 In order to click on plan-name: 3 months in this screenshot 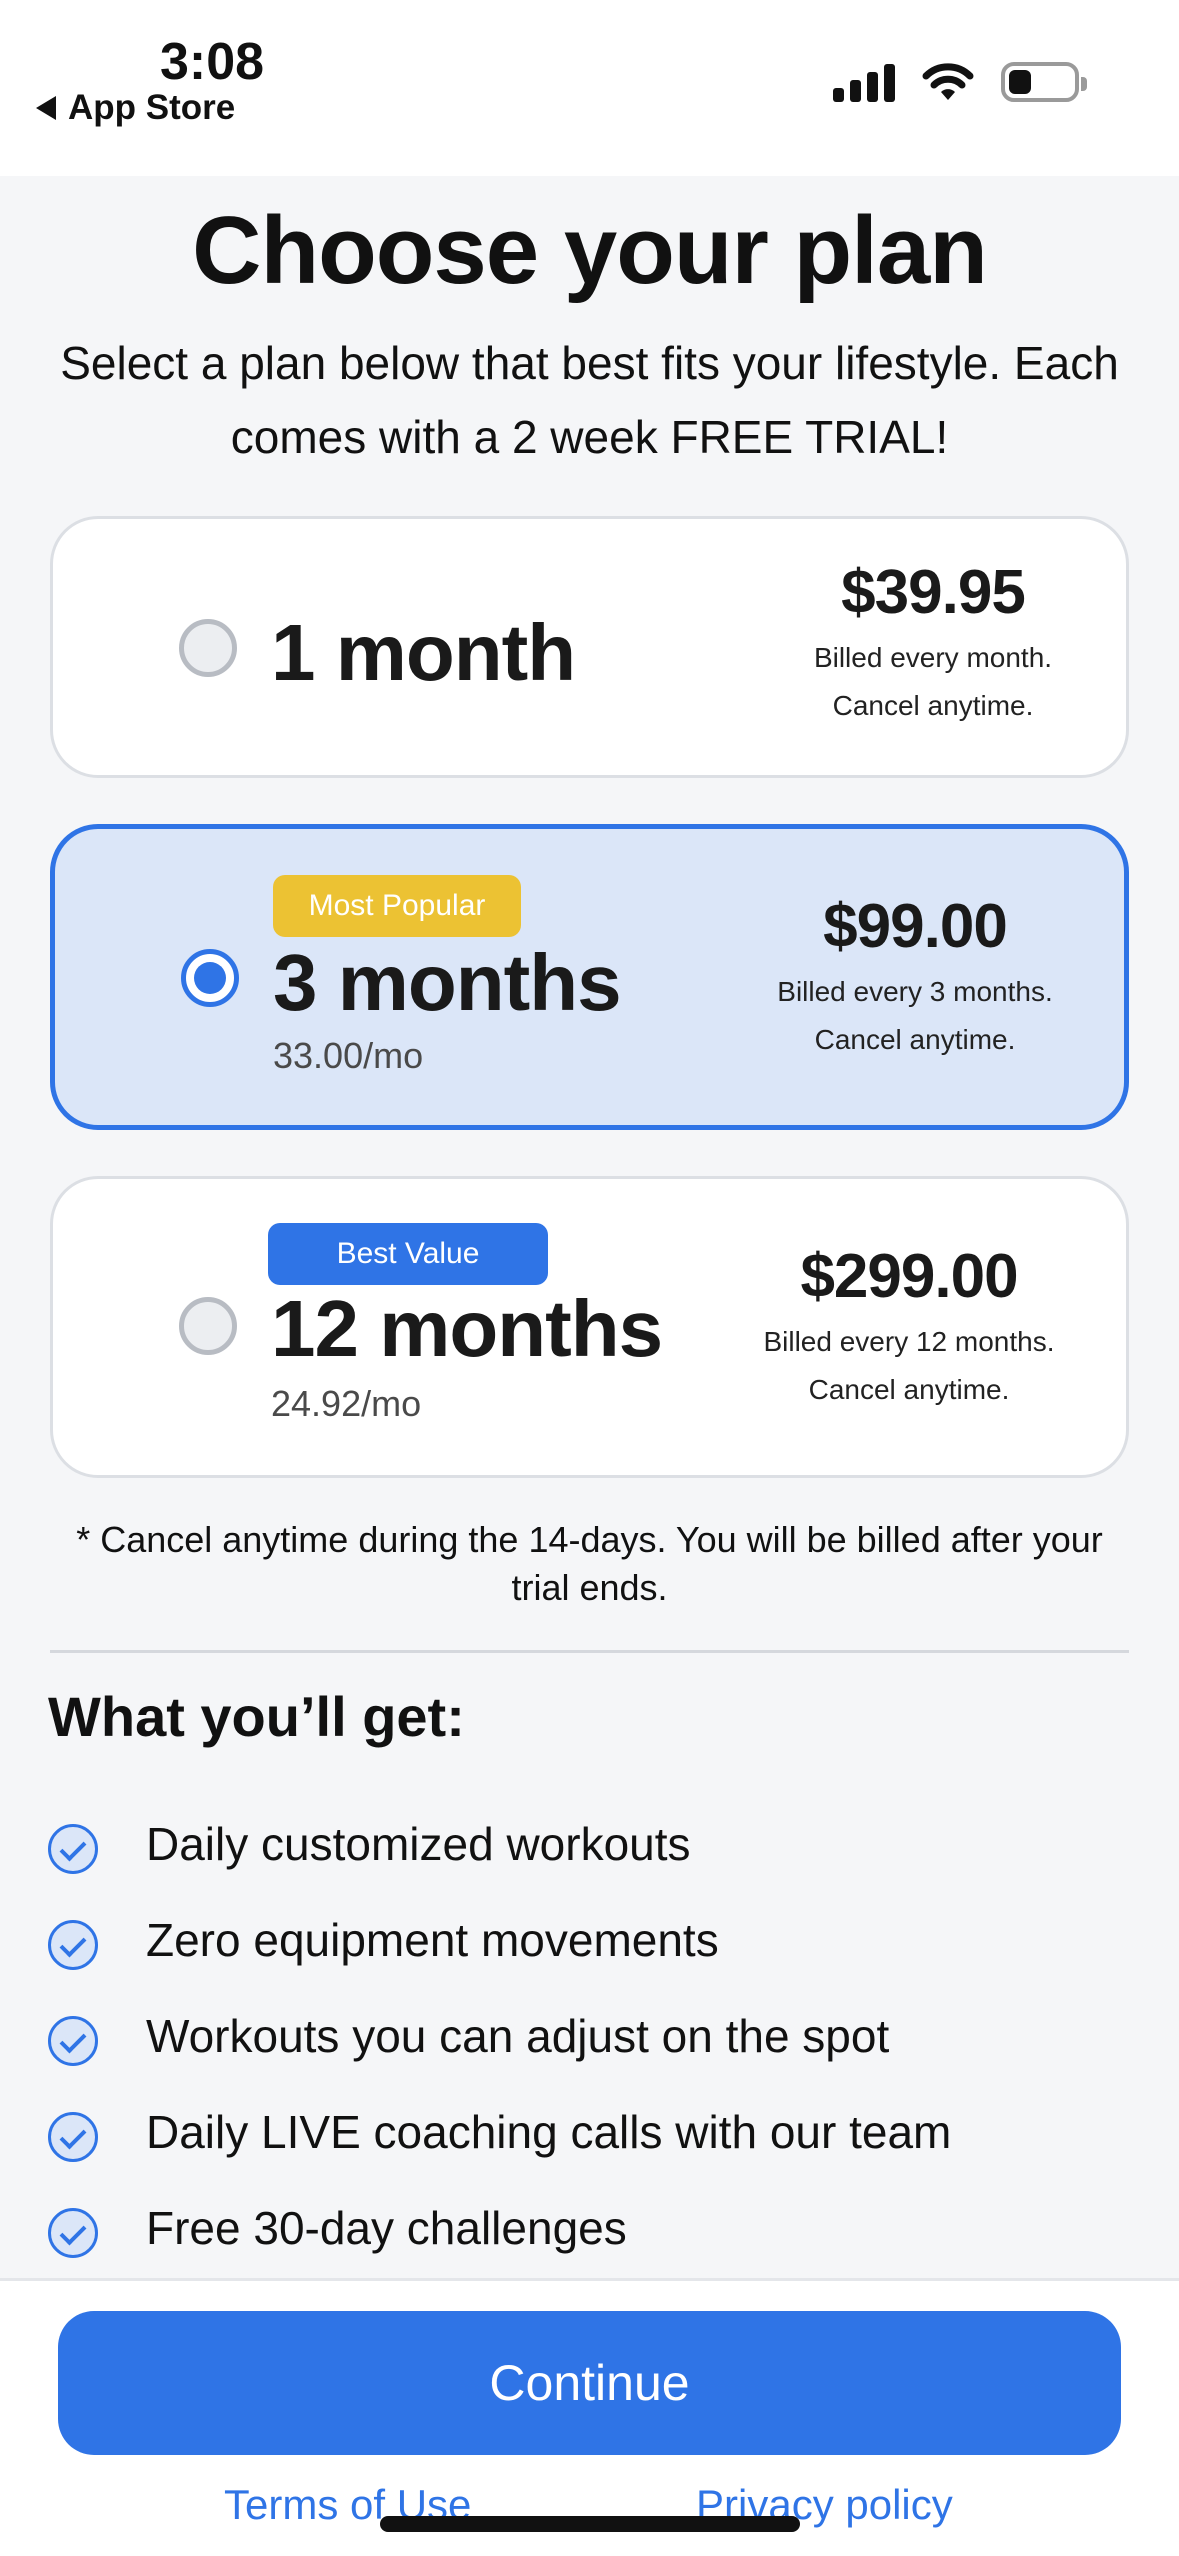, I will do `click(447, 982)`.